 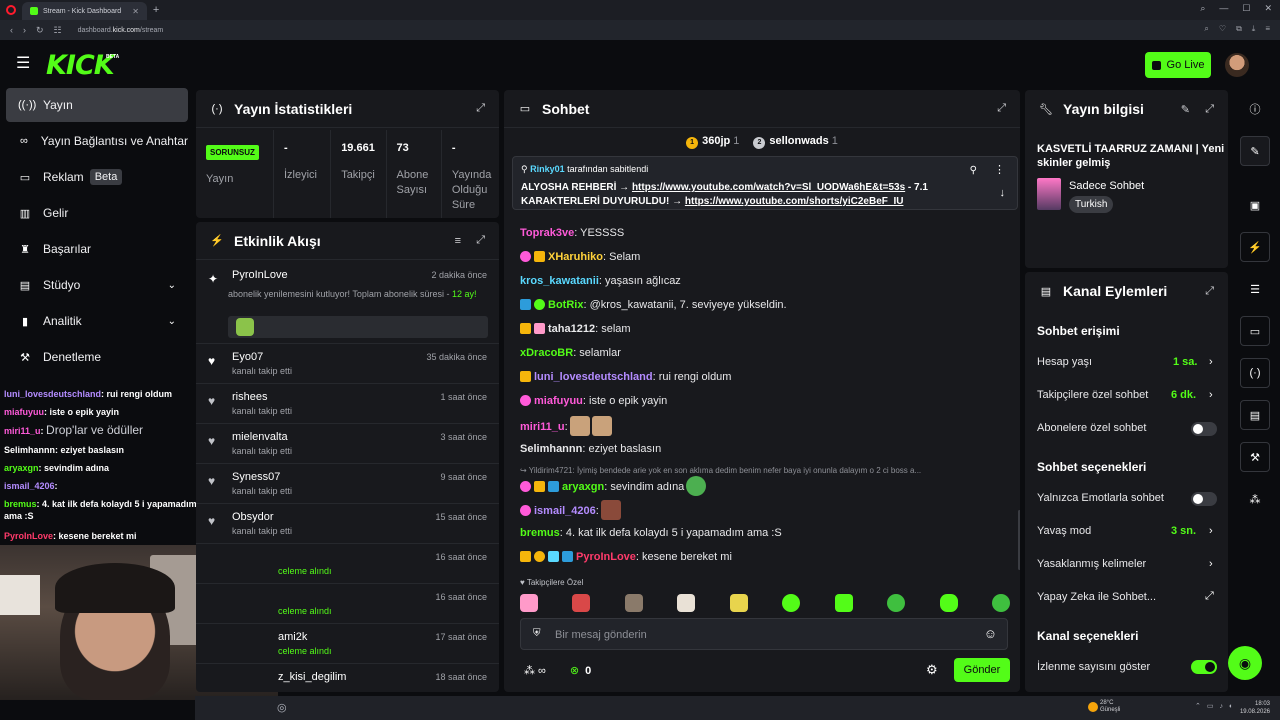 What do you see at coordinates (1255, 331) in the screenshot?
I see `chat-bubble-icon: ▭` at bounding box center [1255, 331].